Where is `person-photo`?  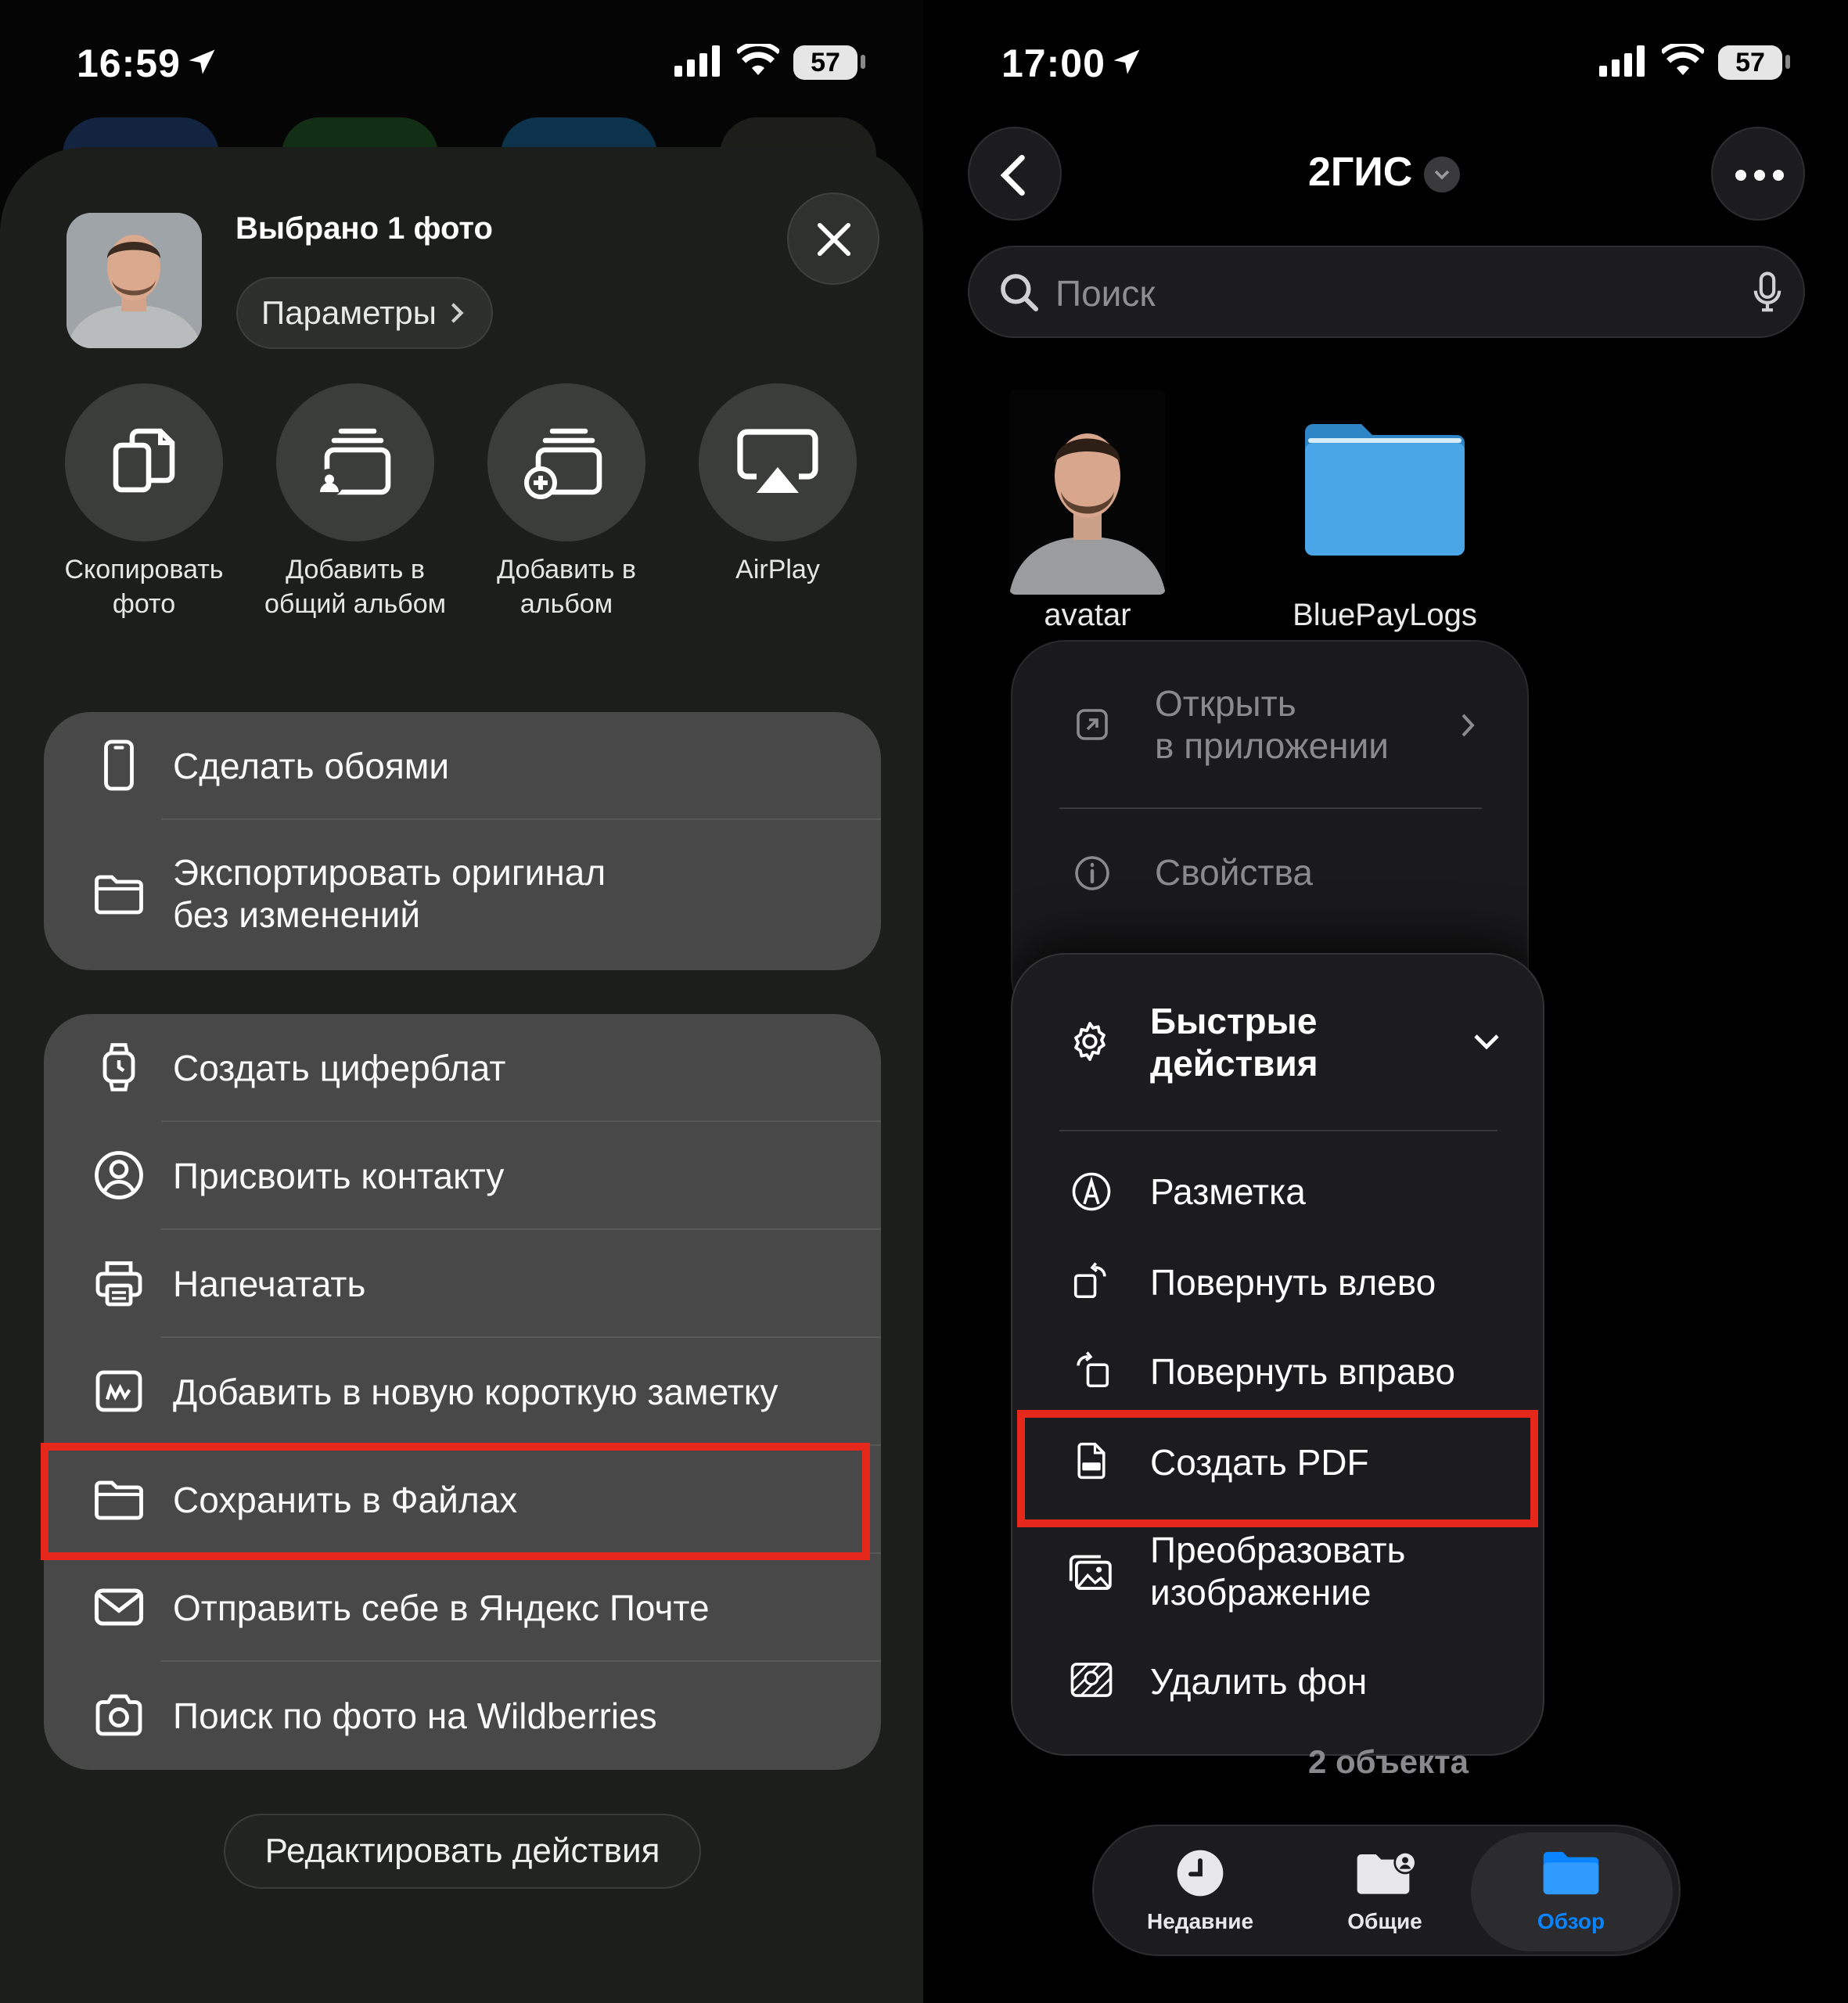
person-photo is located at coordinates (134, 281).